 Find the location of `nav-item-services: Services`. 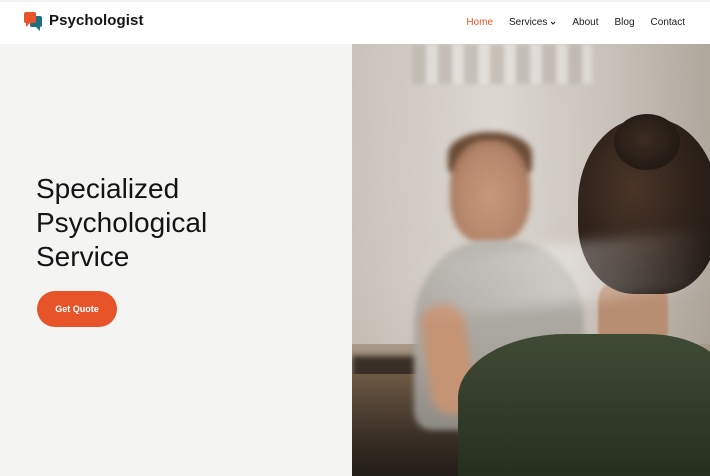

nav-item-services: Services is located at coordinates (532, 22).